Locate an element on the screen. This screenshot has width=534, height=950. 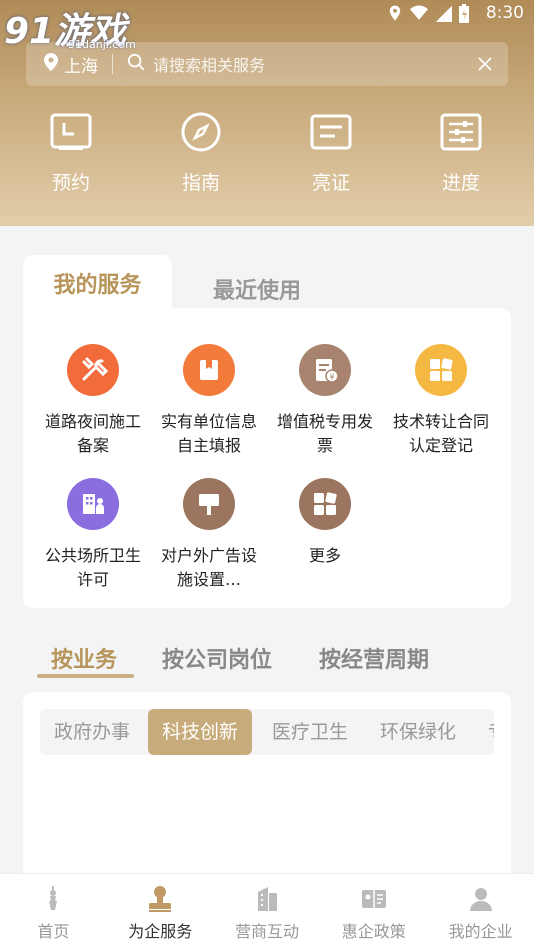
service-label: 技术转让合同认定登记 is located at coordinates (440, 433).